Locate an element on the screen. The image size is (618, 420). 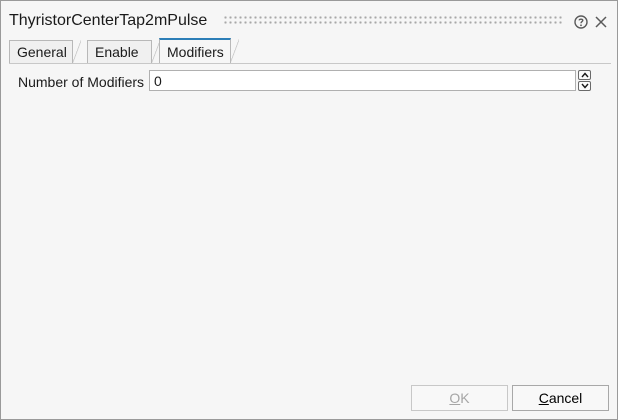
help-icon is located at coordinates (581, 22).